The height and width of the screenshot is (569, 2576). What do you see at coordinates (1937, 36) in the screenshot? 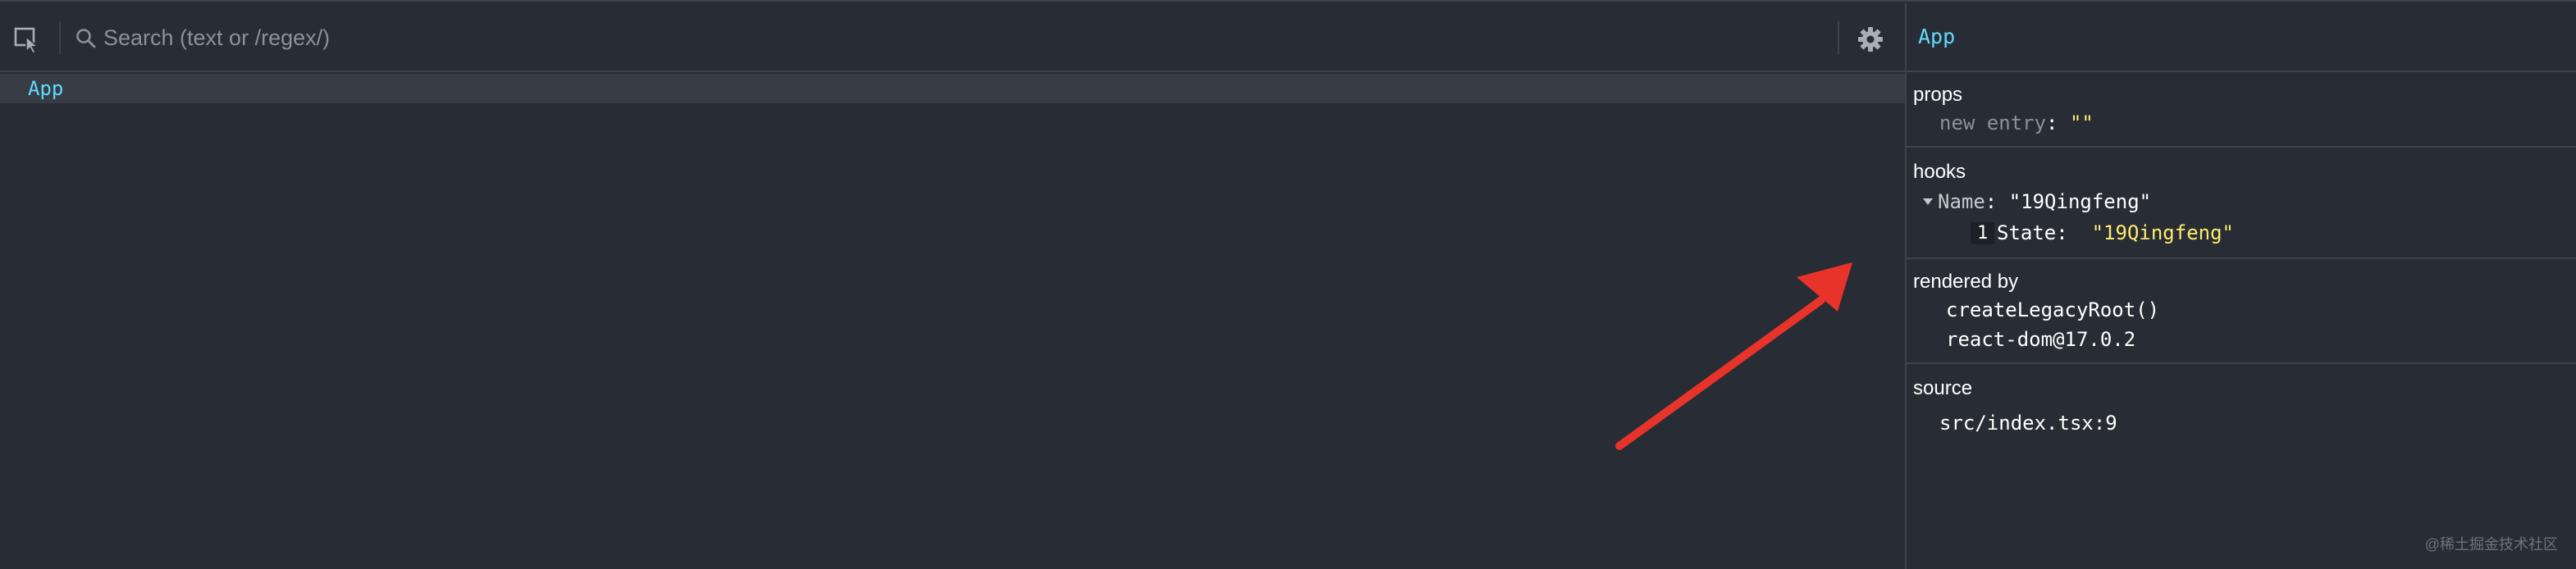
I see `selected-component-title: App` at bounding box center [1937, 36].